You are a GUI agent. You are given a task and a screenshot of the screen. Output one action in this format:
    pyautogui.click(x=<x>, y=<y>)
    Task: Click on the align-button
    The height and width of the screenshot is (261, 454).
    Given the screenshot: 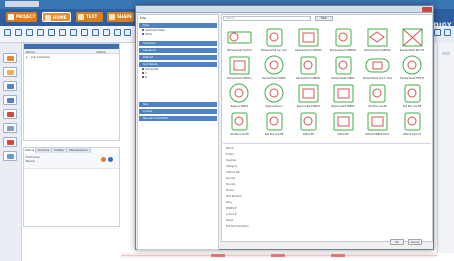 What is the action you would take?
    pyautogui.click(x=95, y=34)
    